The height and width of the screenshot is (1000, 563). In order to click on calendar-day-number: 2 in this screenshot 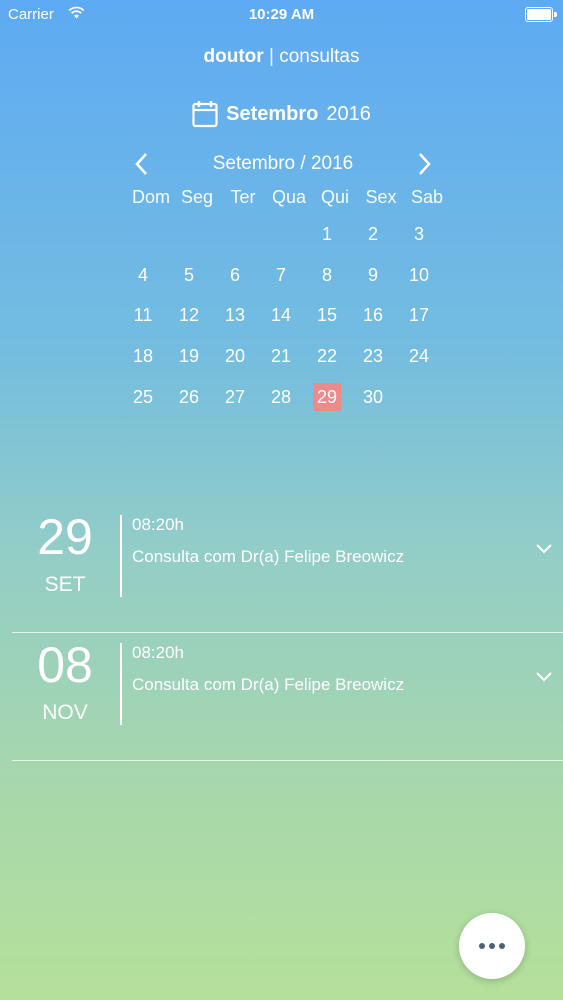, I will do `click(372, 234)`.